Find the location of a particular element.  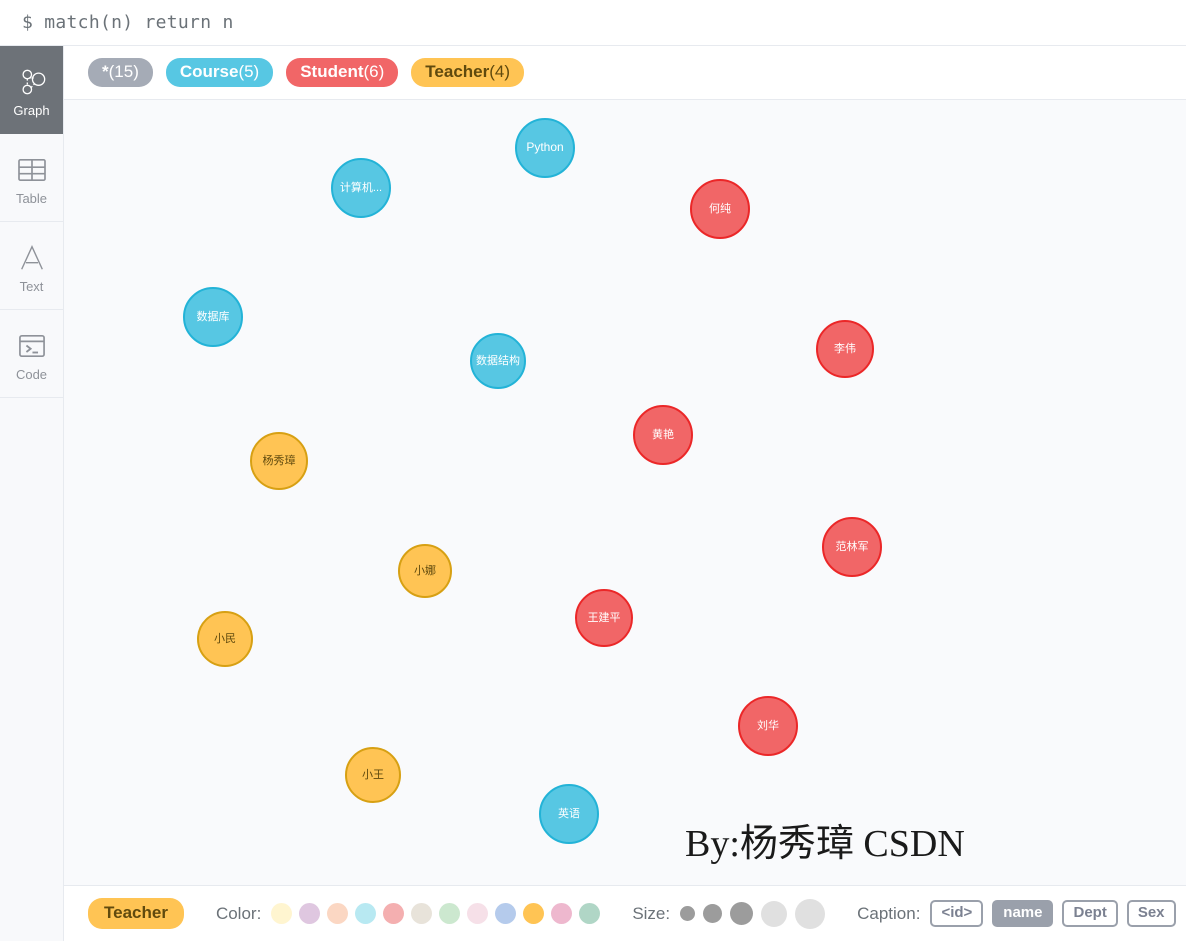

label-pill-student: Student(6) is located at coordinates (342, 72).